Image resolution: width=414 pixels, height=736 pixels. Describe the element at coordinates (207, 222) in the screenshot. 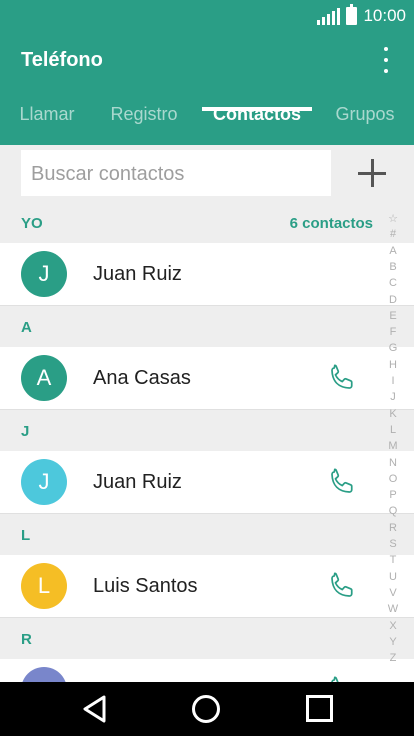

I see `section-header-yo: YO 6 contactos` at that location.